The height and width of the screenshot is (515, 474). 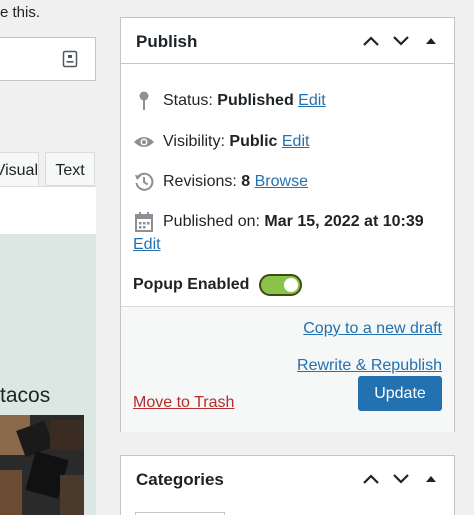 What do you see at coordinates (144, 142) in the screenshot?
I see `eye-icon` at bounding box center [144, 142].